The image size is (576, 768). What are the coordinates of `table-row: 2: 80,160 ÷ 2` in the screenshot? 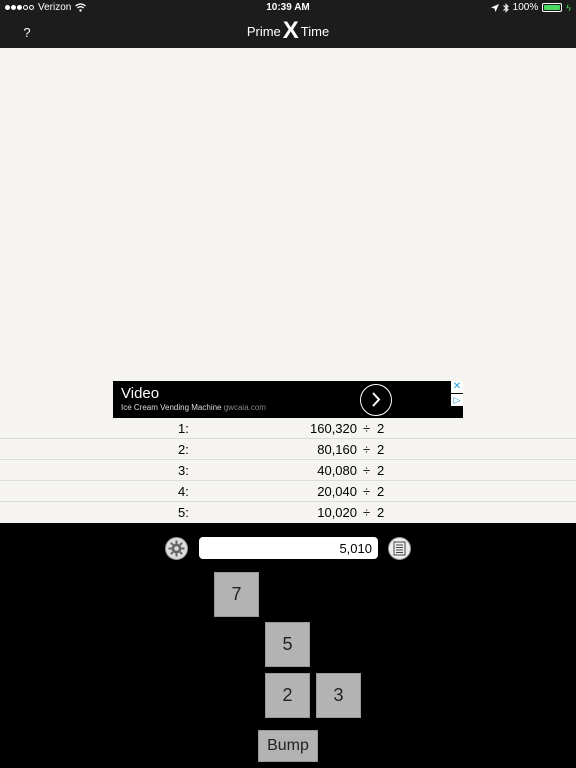 It's located at (288, 449).